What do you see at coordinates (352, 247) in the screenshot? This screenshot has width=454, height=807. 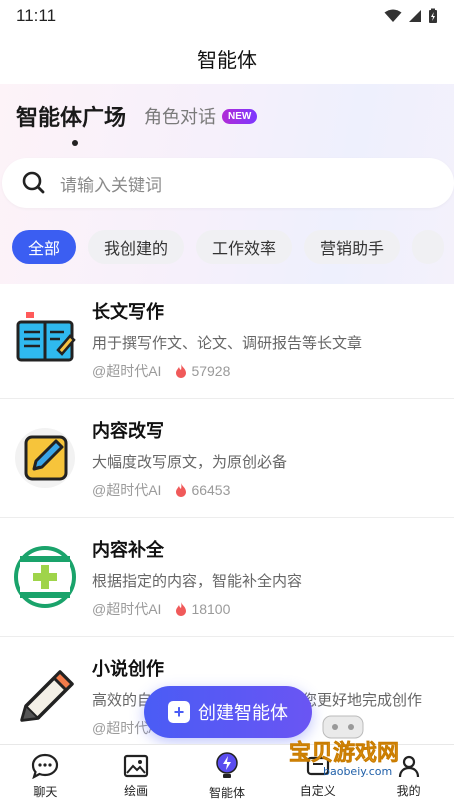 I see `chip-marketing: 营销助手` at bounding box center [352, 247].